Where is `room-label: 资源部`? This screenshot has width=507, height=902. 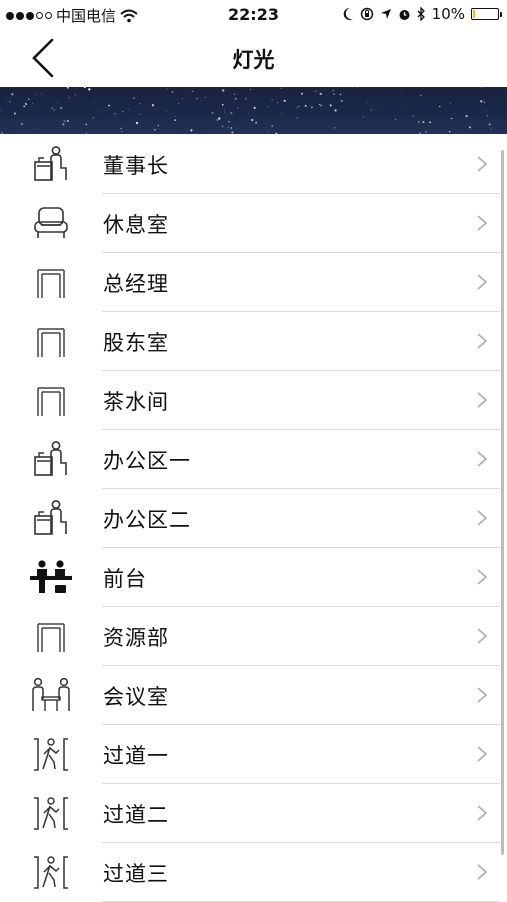
room-label: 资源部 is located at coordinates (136, 637).